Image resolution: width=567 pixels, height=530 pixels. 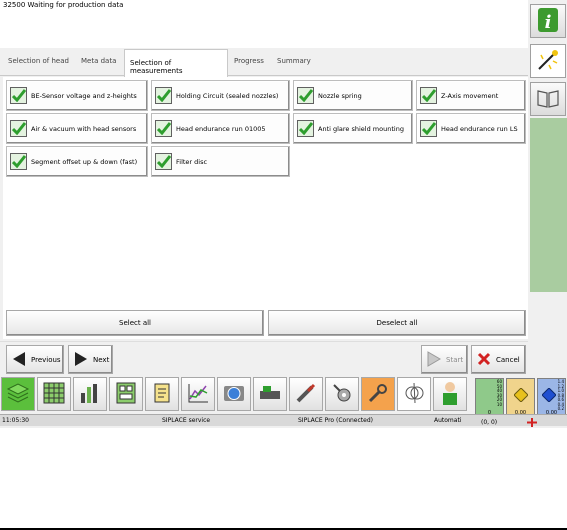 I want to click on play-icon, so click(x=434, y=359).